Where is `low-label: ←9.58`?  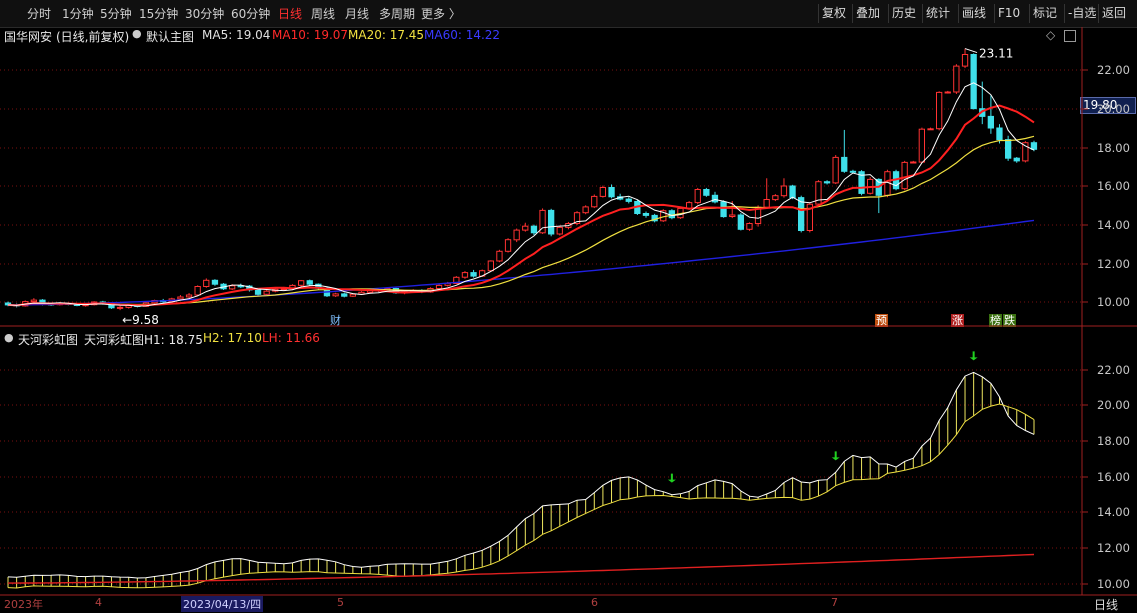 low-label: ←9.58 is located at coordinates (140, 320).